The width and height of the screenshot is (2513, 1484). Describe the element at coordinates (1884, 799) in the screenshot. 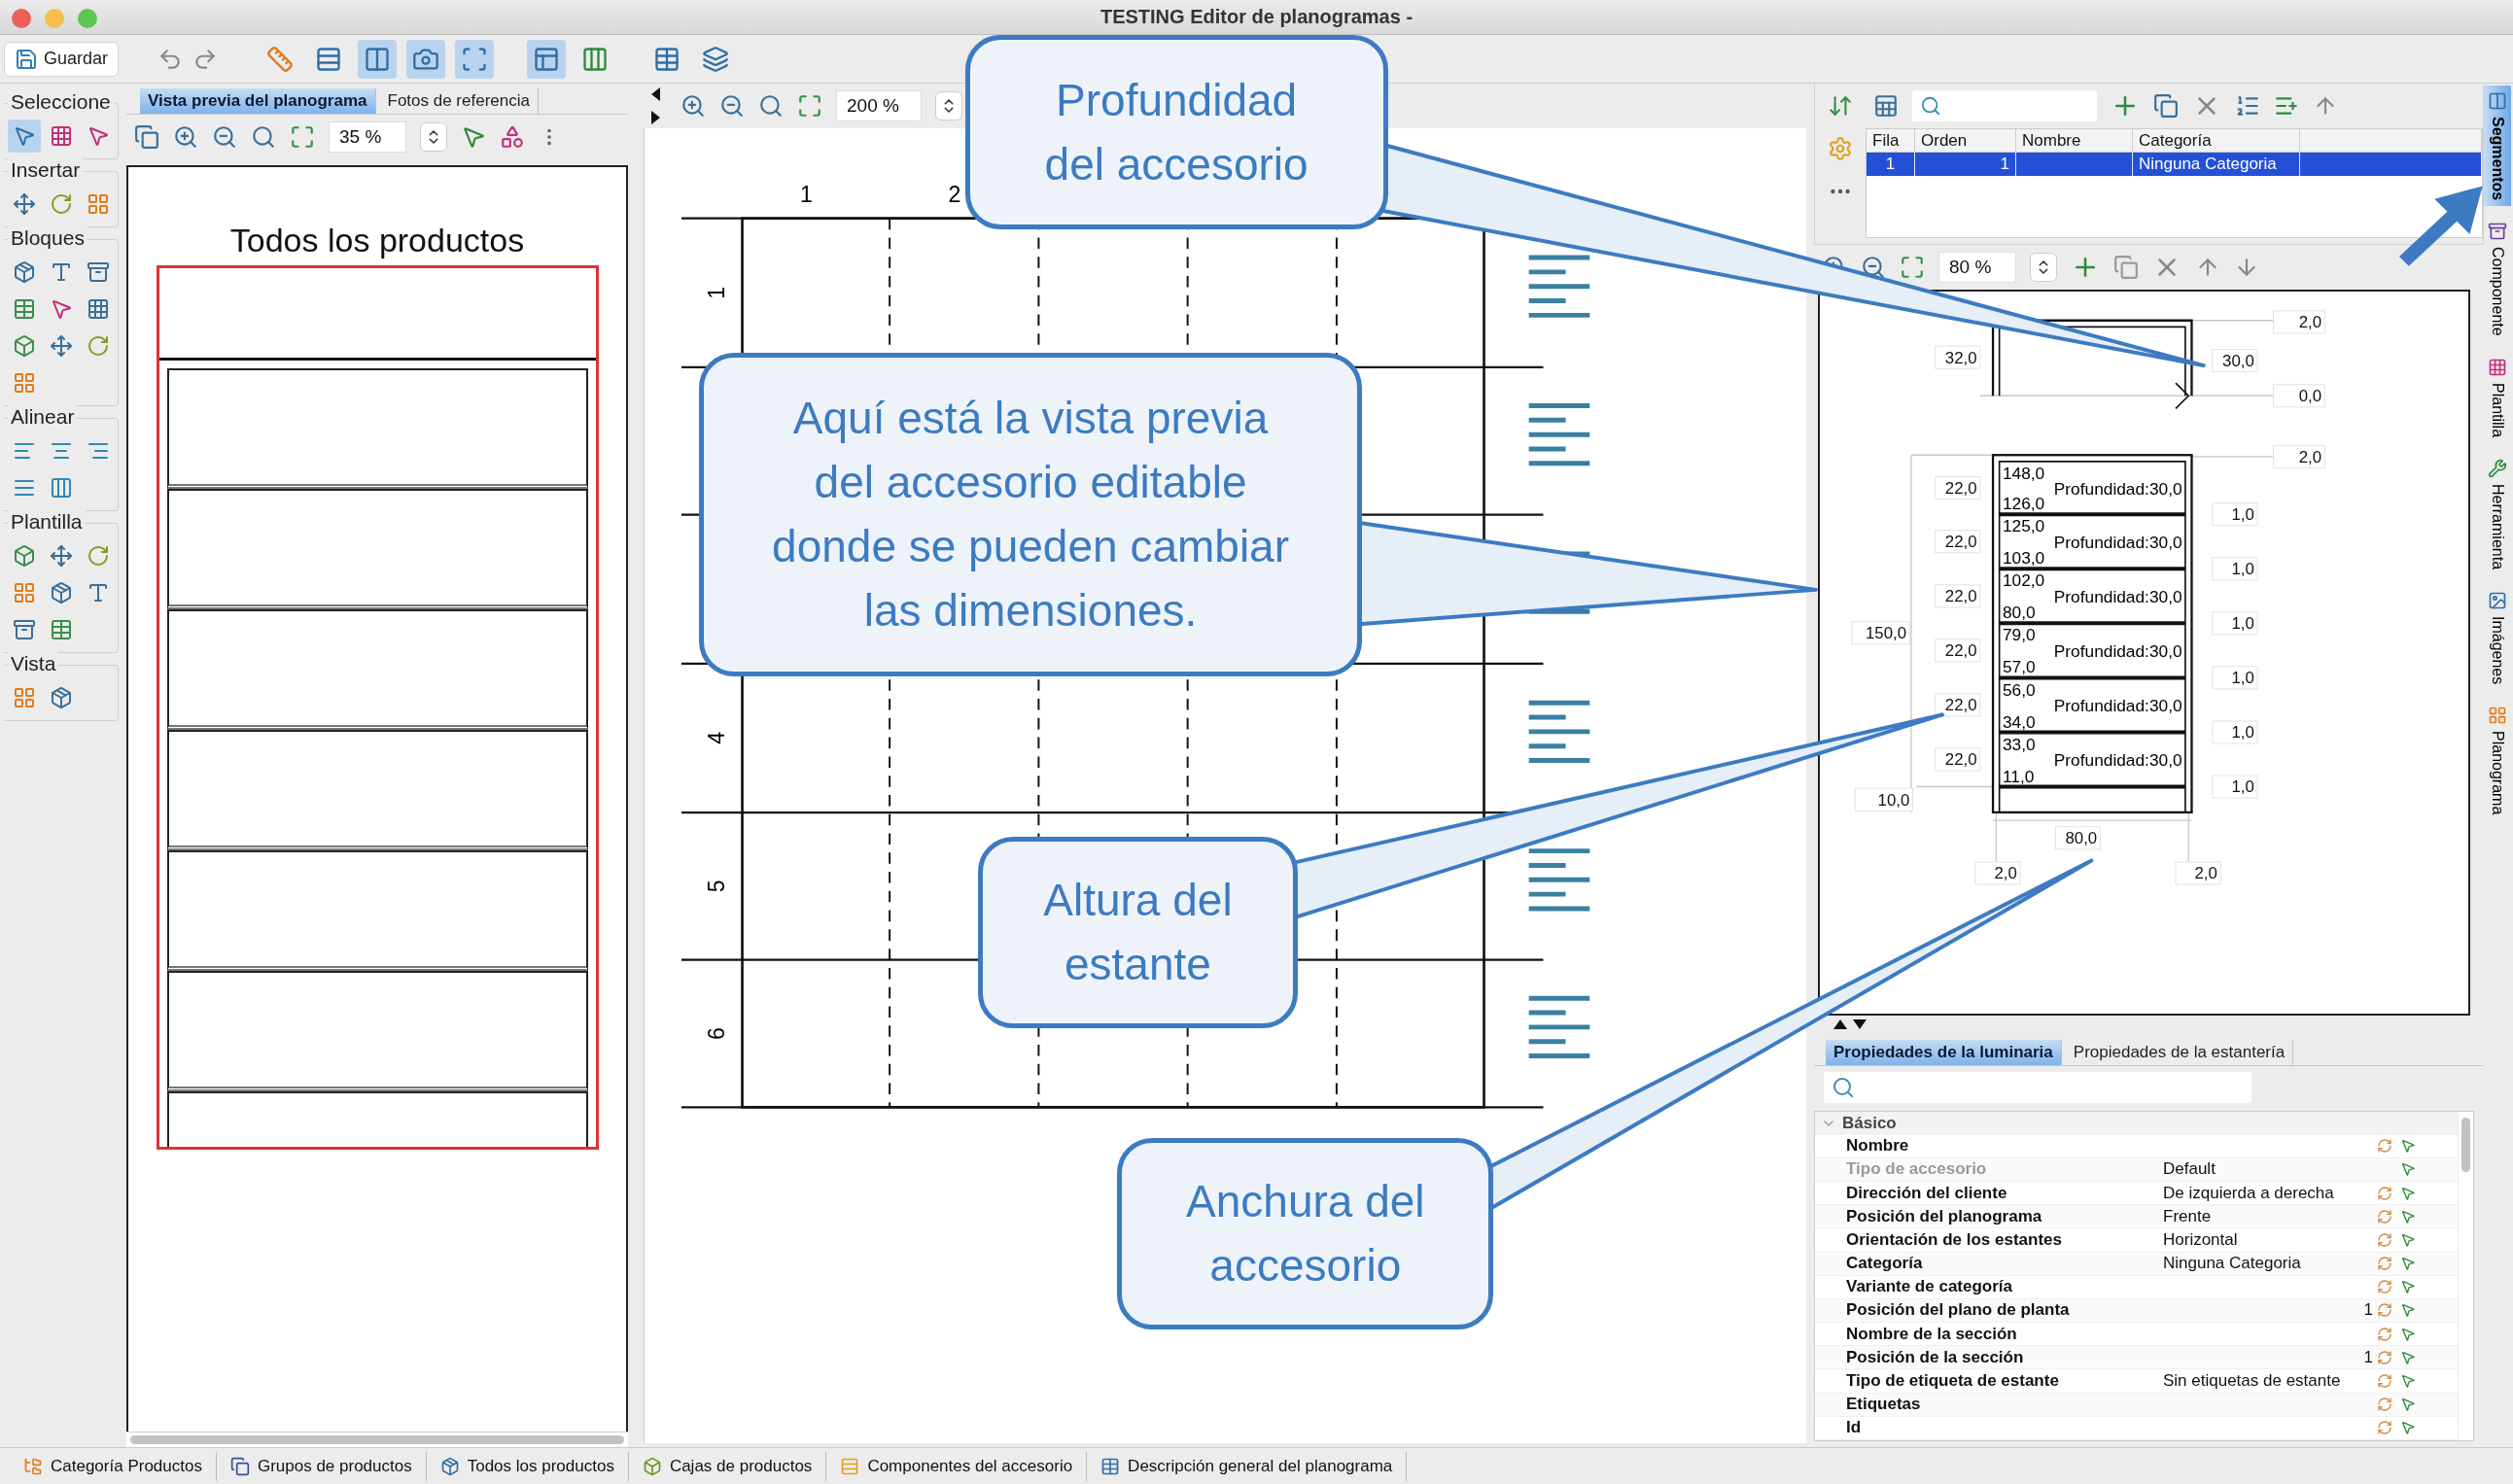

I see `dimension-label: 10,0` at that location.